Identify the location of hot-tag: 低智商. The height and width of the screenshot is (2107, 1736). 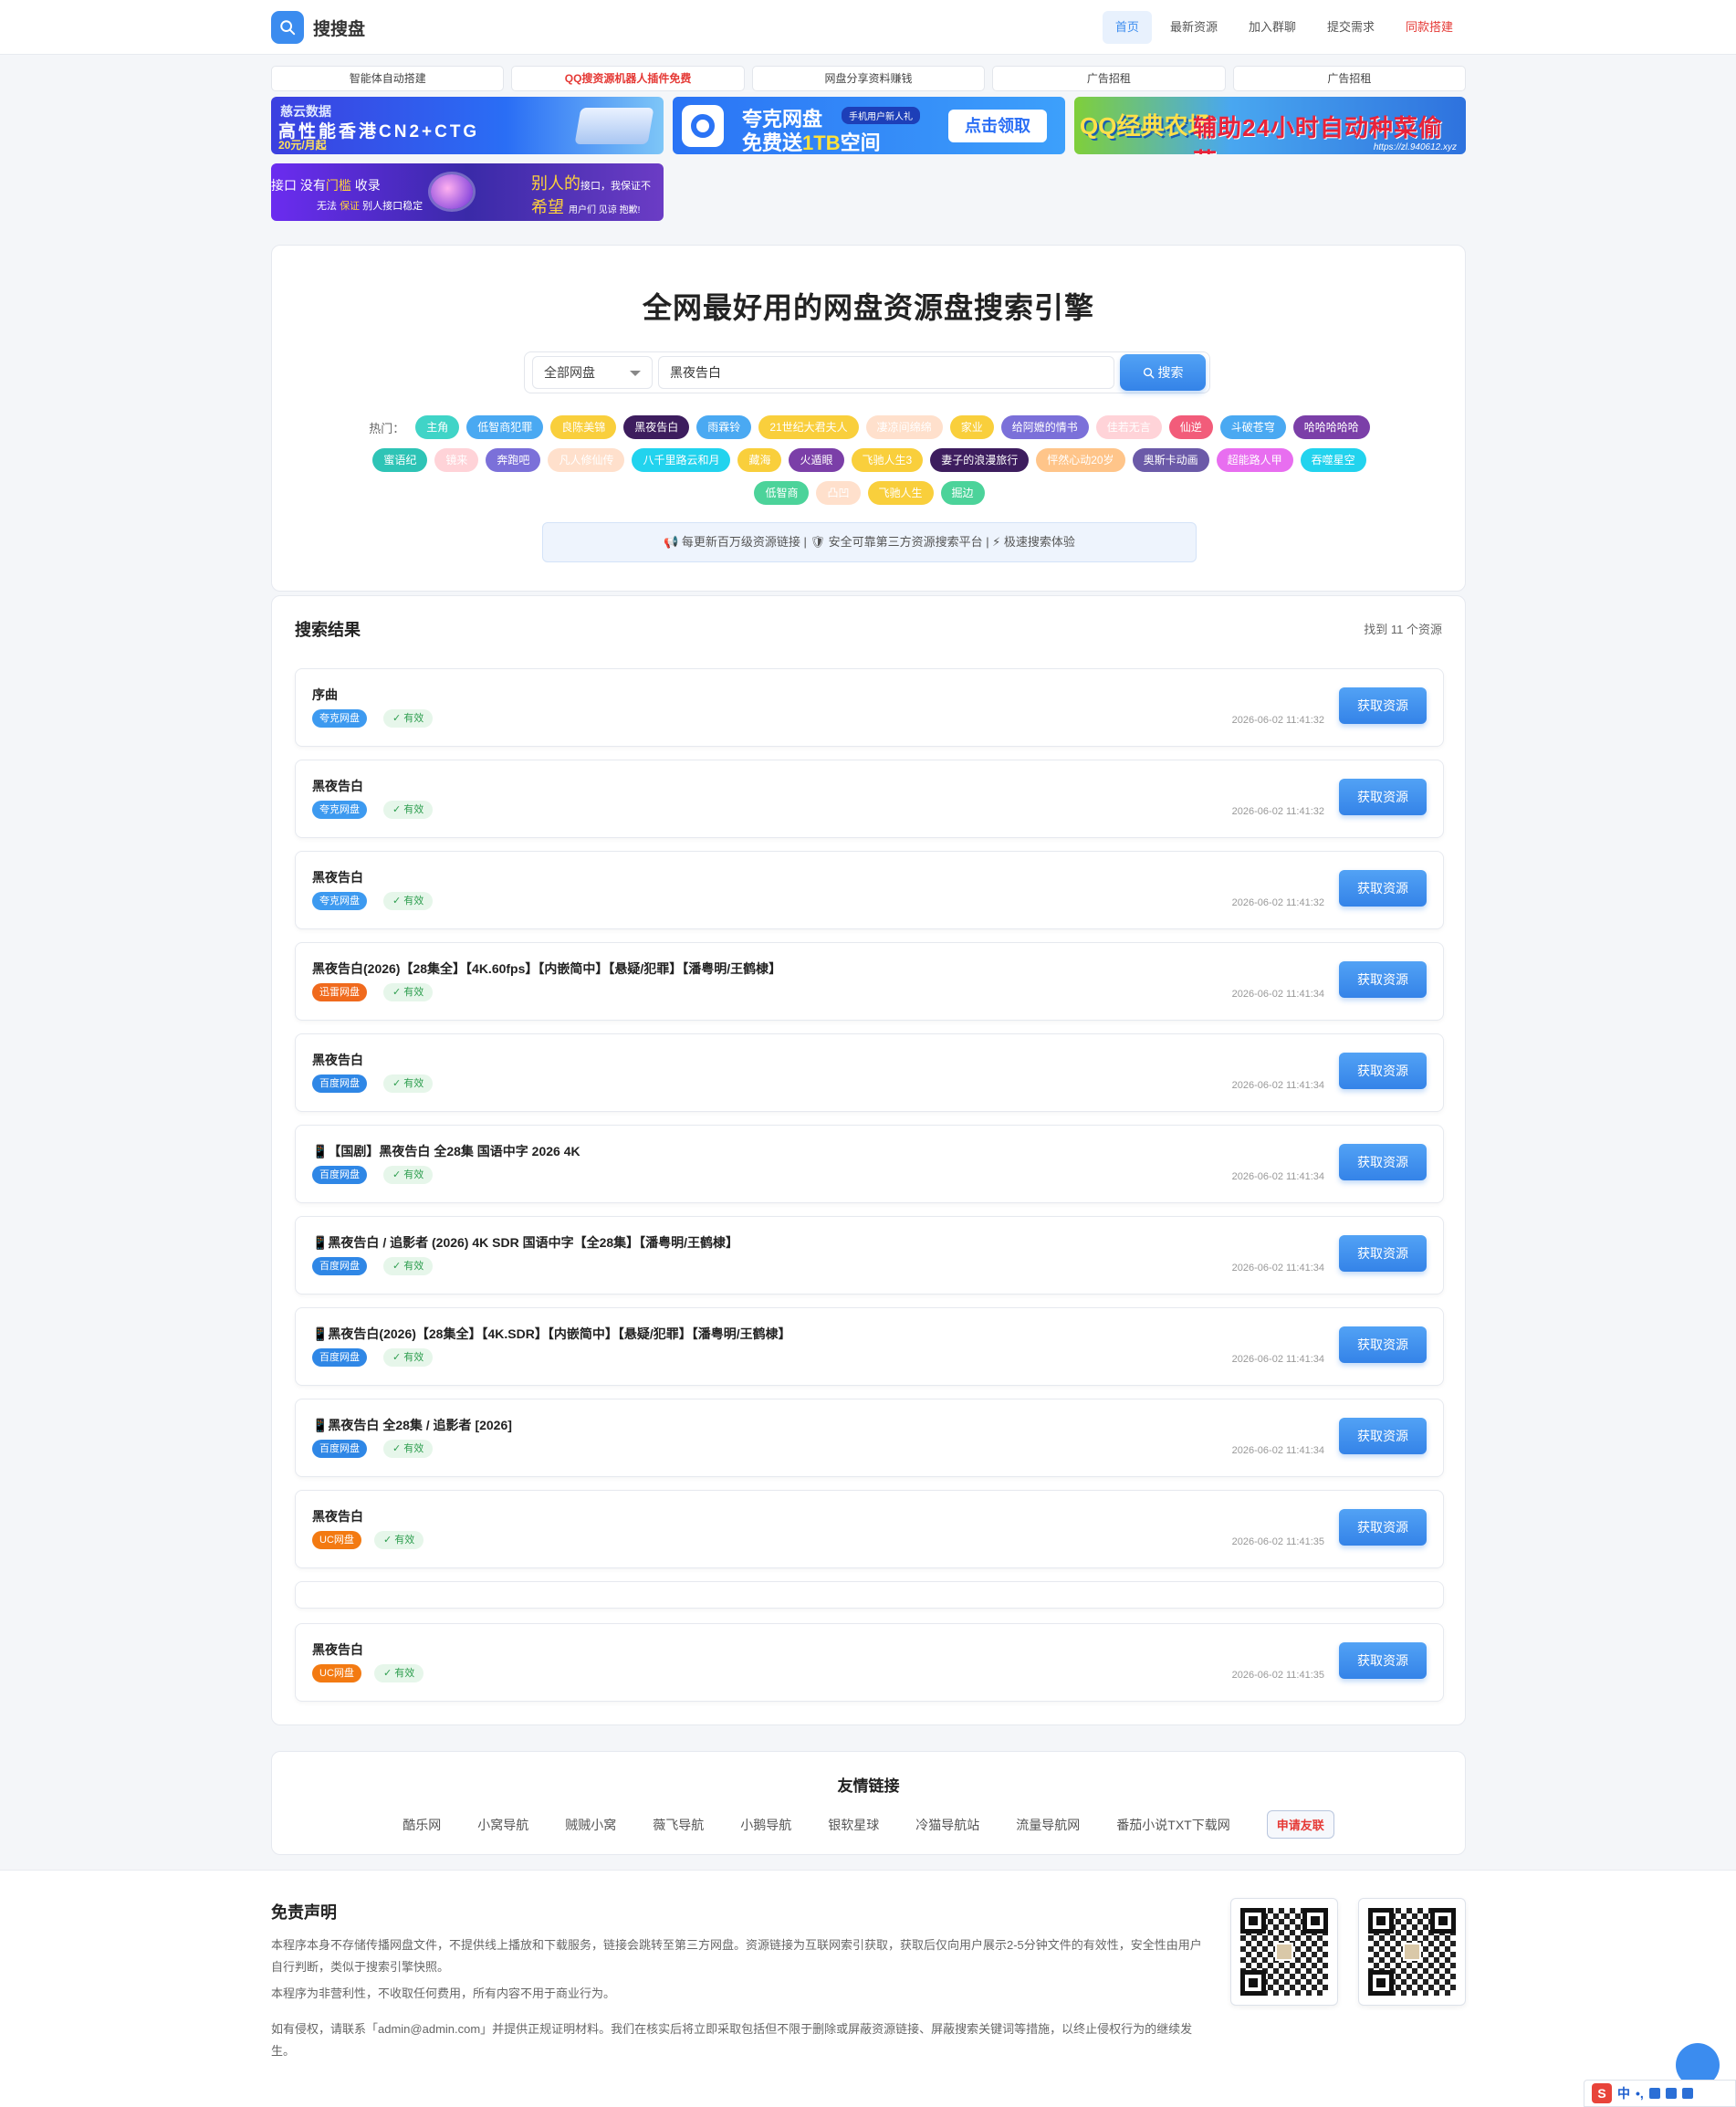
(782, 493).